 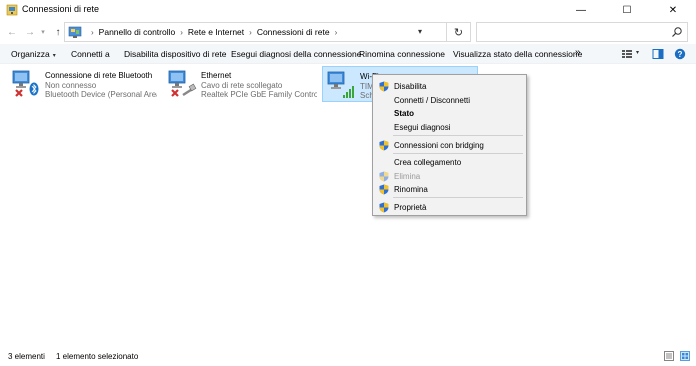 I want to click on menu-item-label: Connessioni con bridging, so click(x=439, y=145).